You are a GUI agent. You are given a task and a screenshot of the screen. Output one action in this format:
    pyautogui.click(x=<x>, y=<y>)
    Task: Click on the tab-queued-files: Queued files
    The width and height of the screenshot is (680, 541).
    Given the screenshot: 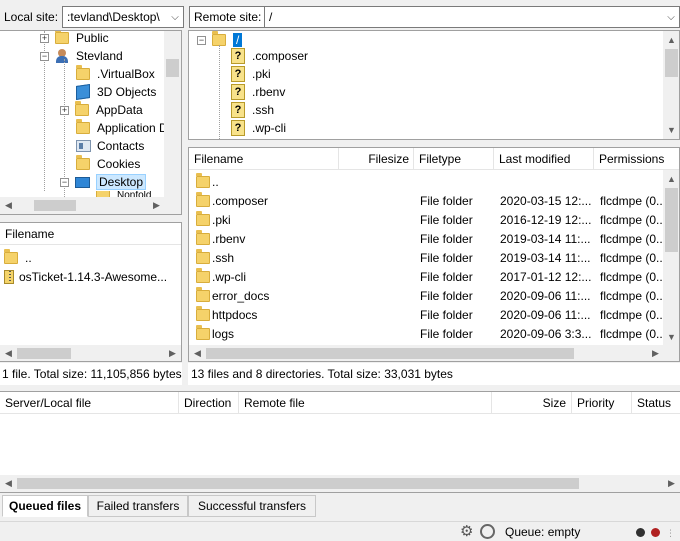 What is the action you would take?
    pyautogui.click(x=45, y=506)
    